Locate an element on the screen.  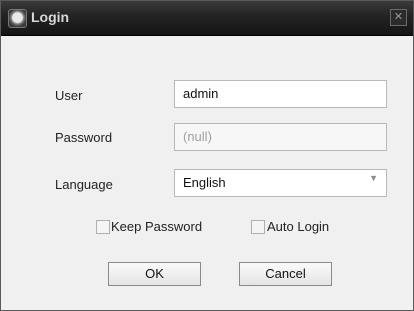
auto-login-checkbox is located at coordinates (258, 227).